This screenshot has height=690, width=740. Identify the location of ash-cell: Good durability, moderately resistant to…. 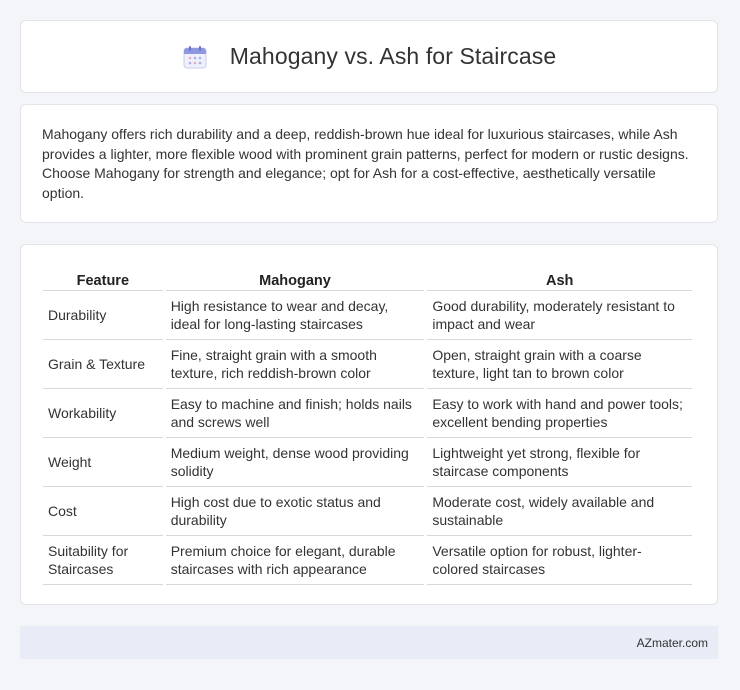
(559, 315).